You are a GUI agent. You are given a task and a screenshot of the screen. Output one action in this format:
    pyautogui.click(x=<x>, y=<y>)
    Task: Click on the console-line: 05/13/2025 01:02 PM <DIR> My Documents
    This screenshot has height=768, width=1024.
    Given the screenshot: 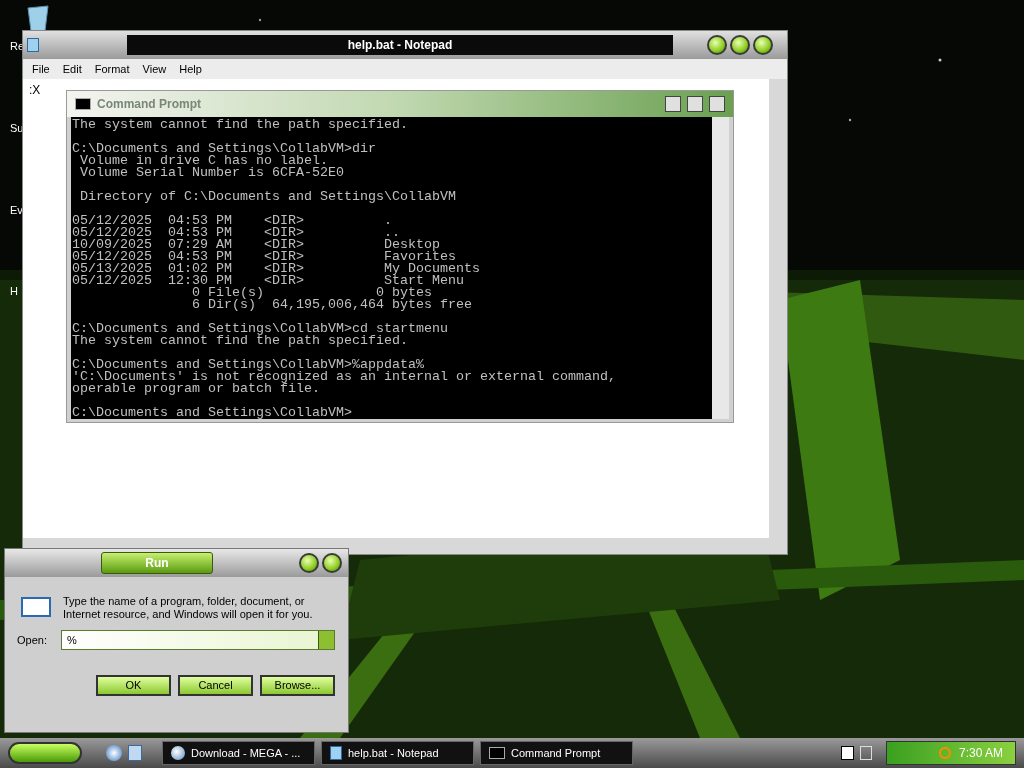 What is the action you would take?
    pyautogui.click(x=276, y=269)
    